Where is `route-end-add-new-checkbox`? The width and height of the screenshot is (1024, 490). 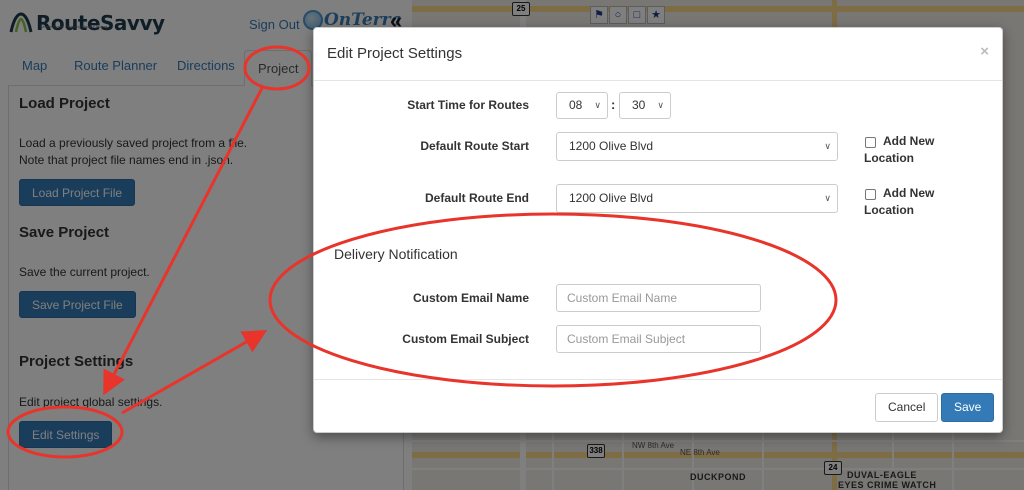 route-end-add-new-checkbox is located at coordinates (870, 194).